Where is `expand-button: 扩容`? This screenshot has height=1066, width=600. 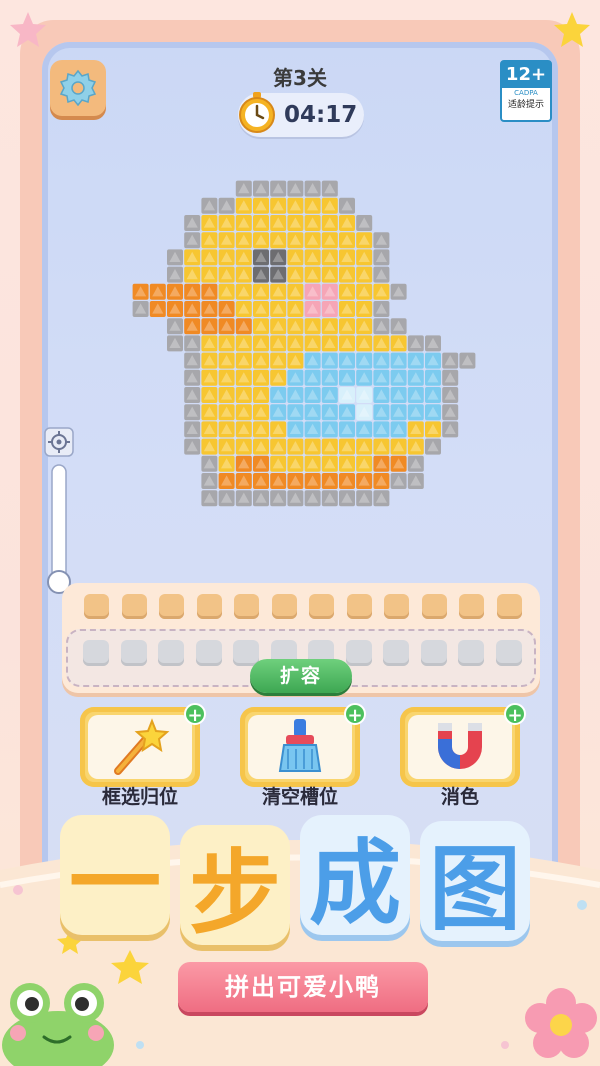 expand-button: 扩容 is located at coordinates (301, 676).